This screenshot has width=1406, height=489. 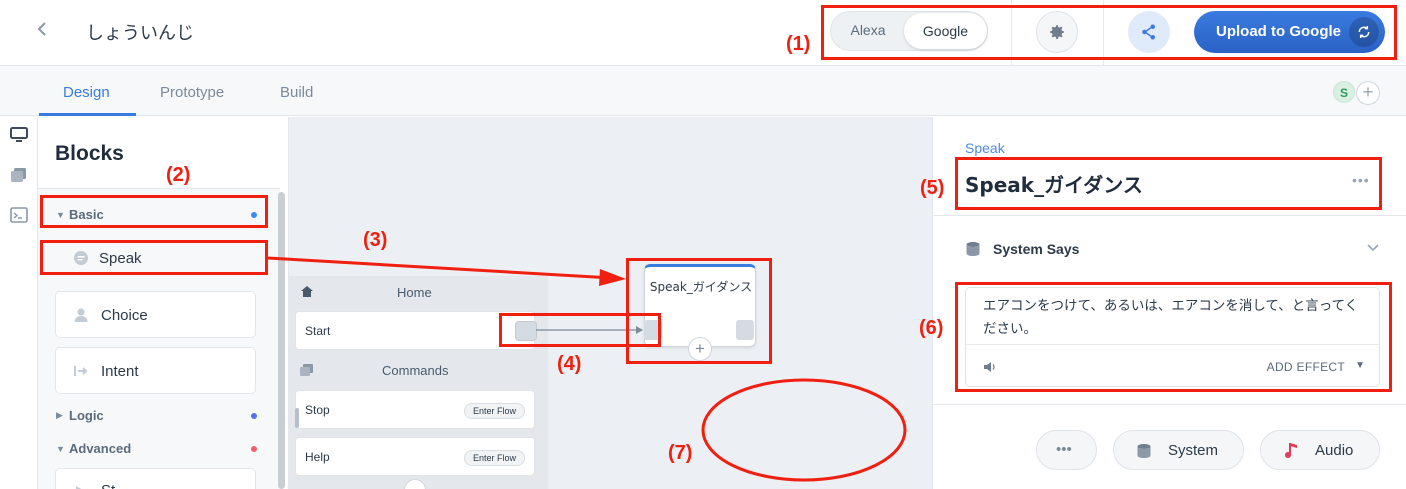 I want to click on system-button: System, so click(x=1178, y=450).